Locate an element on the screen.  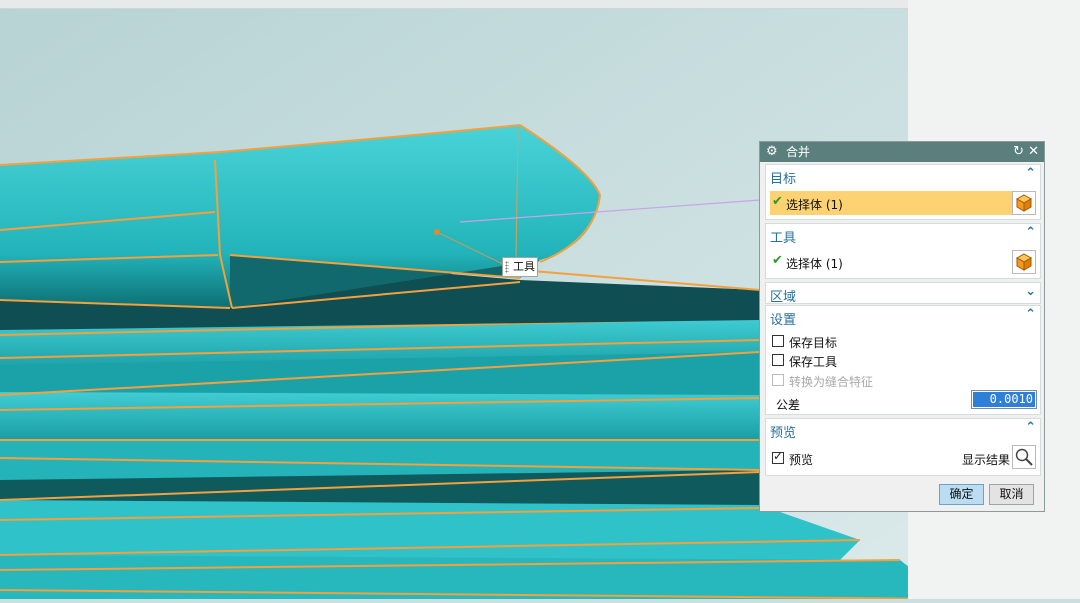
drag-grip-icon is located at coordinates (507, 267).